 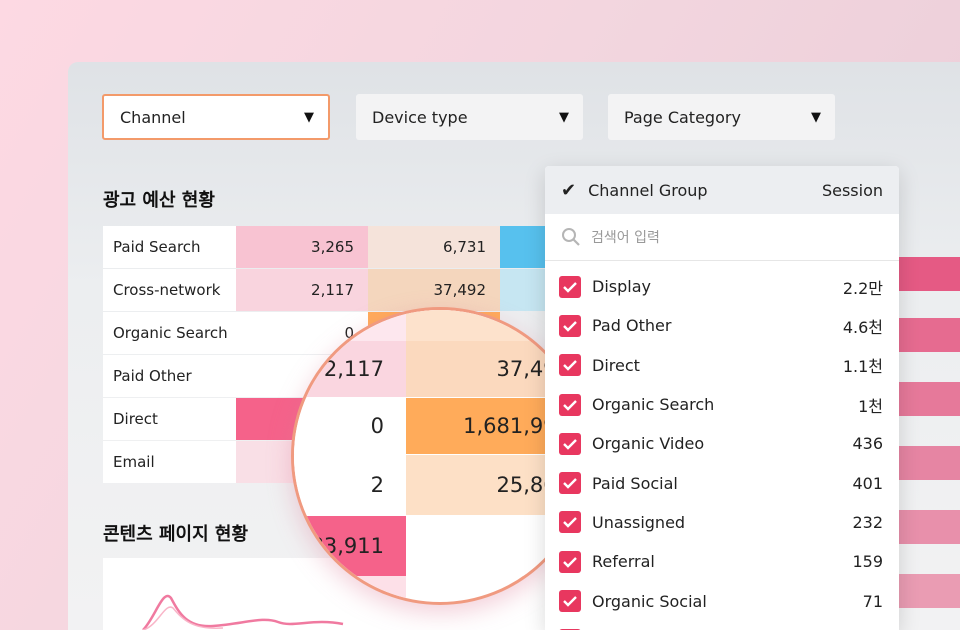 What do you see at coordinates (862, 327) in the screenshot?
I see `list-item-value: 4.6천` at bounding box center [862, 327].